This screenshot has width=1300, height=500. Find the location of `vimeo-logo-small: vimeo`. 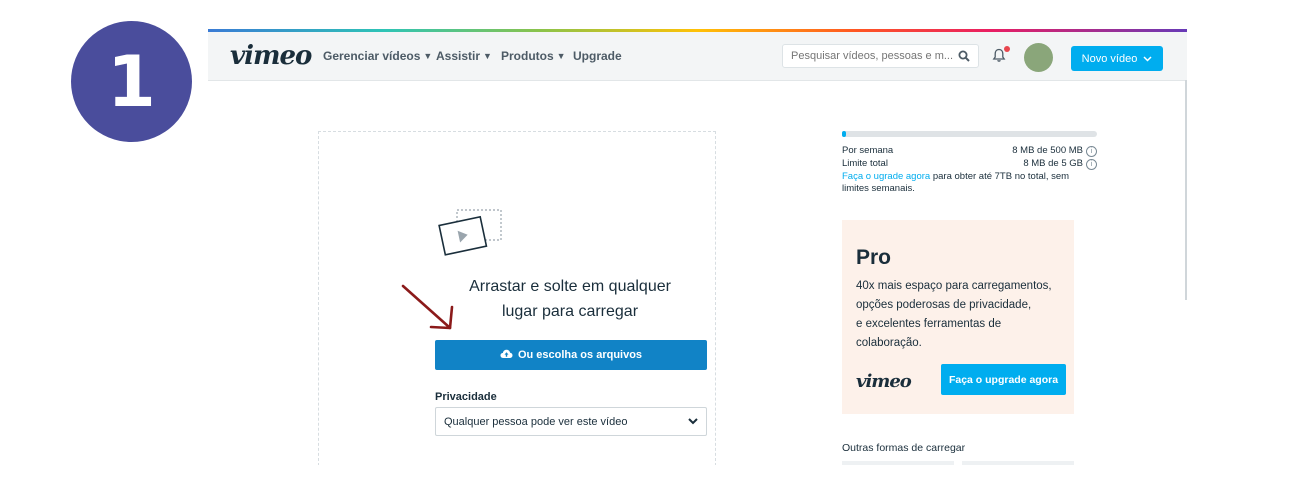

vimeo-logo-small: vimeo is located at coordinates (884, 381).